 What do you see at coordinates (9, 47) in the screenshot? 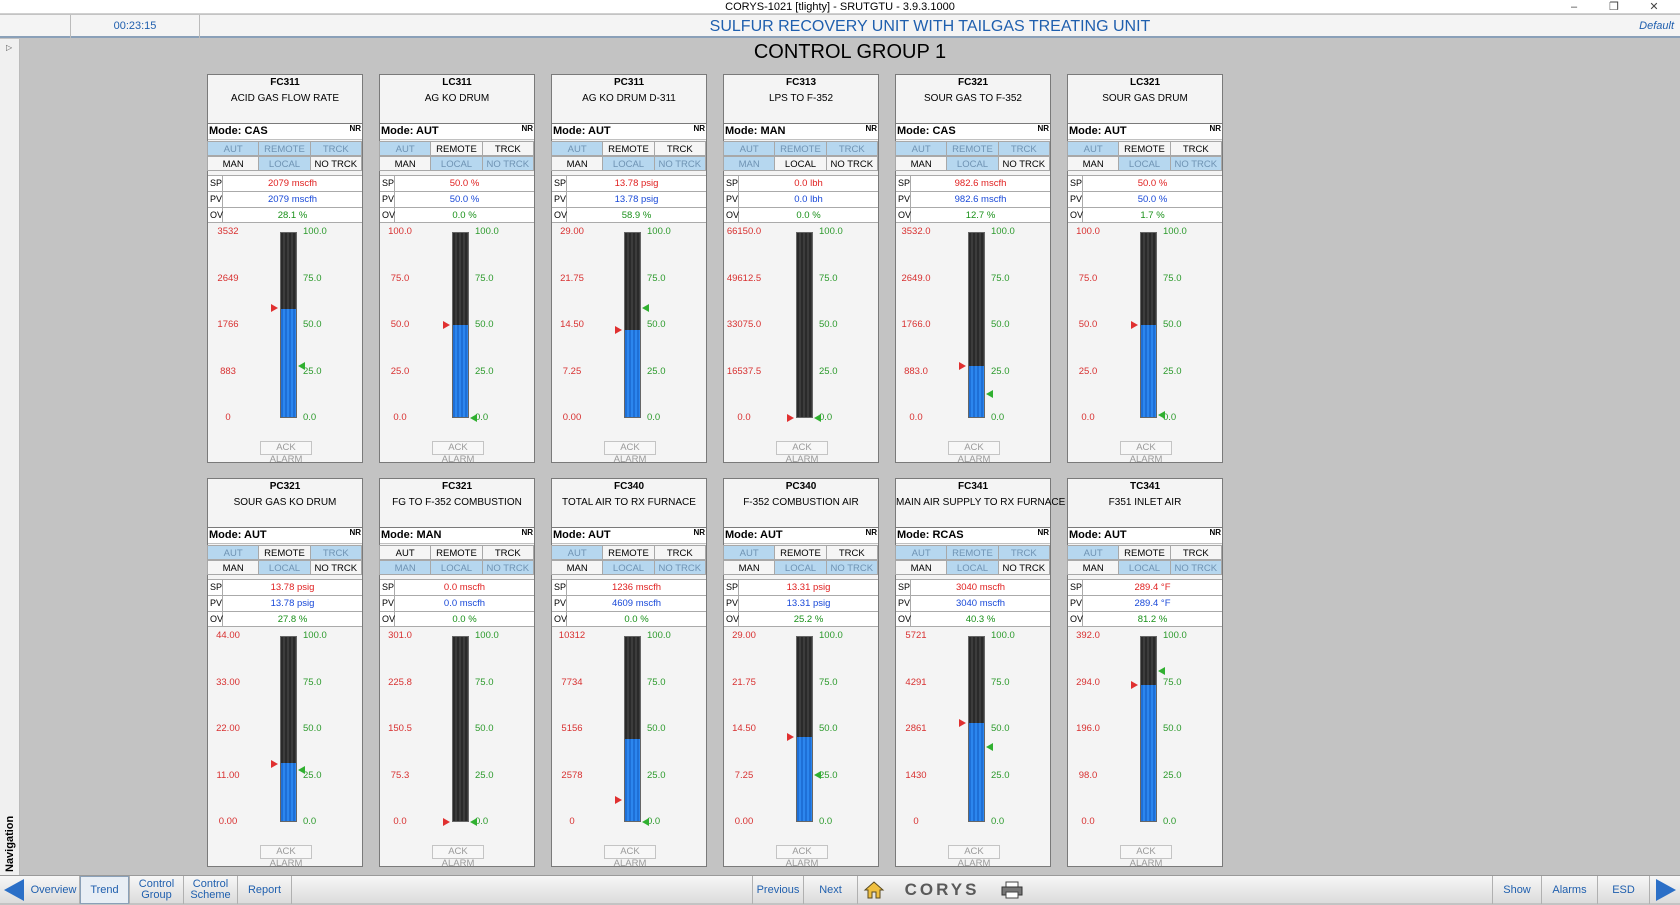
I see `expand-nav-icon: ▷` at bounding box center [9, 47].